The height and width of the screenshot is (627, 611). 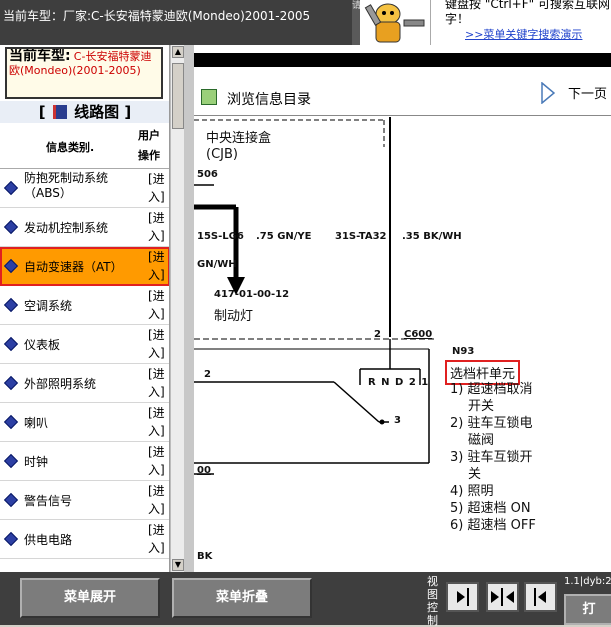 What do you see at coordinates (178, 96) in the screenshot?
I see `scroll-thumb` at bounding box center [178, 96].